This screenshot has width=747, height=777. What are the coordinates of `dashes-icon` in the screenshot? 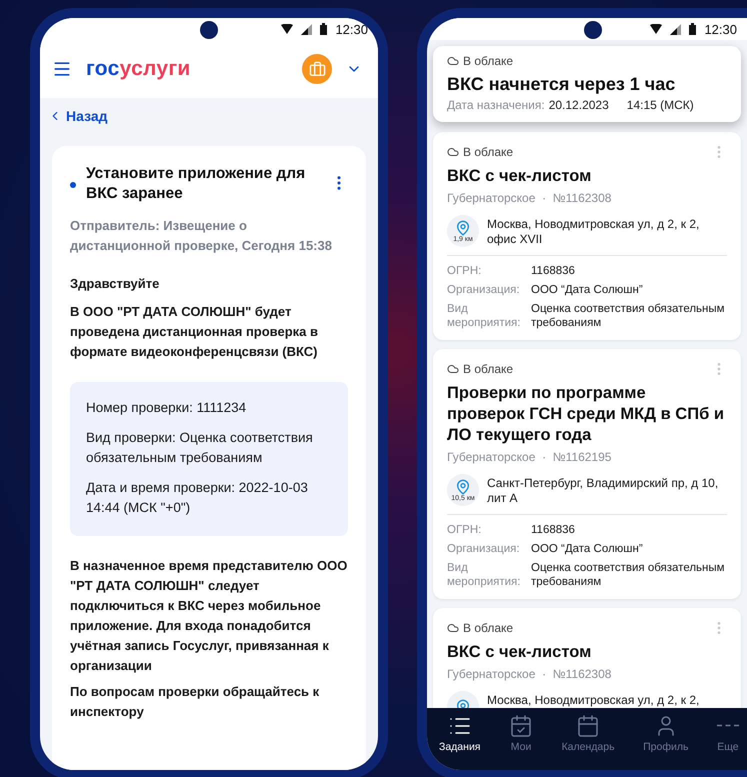 It's located at (727, 725).